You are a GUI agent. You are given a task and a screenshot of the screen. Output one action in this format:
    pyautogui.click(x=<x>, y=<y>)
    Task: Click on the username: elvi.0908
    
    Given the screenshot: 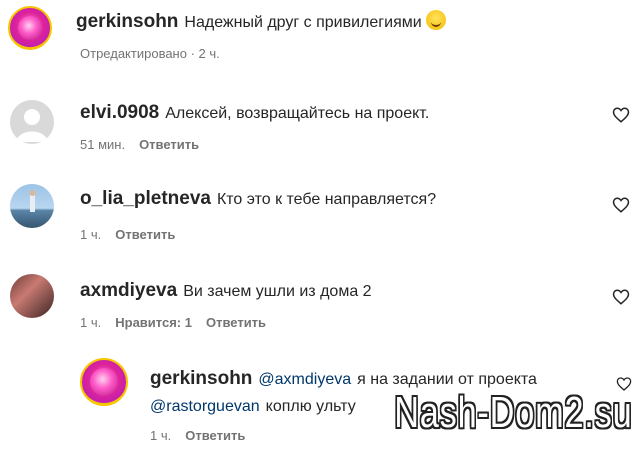 What is the action you would take?
    pyautogui.click(x=119, y=112)
    